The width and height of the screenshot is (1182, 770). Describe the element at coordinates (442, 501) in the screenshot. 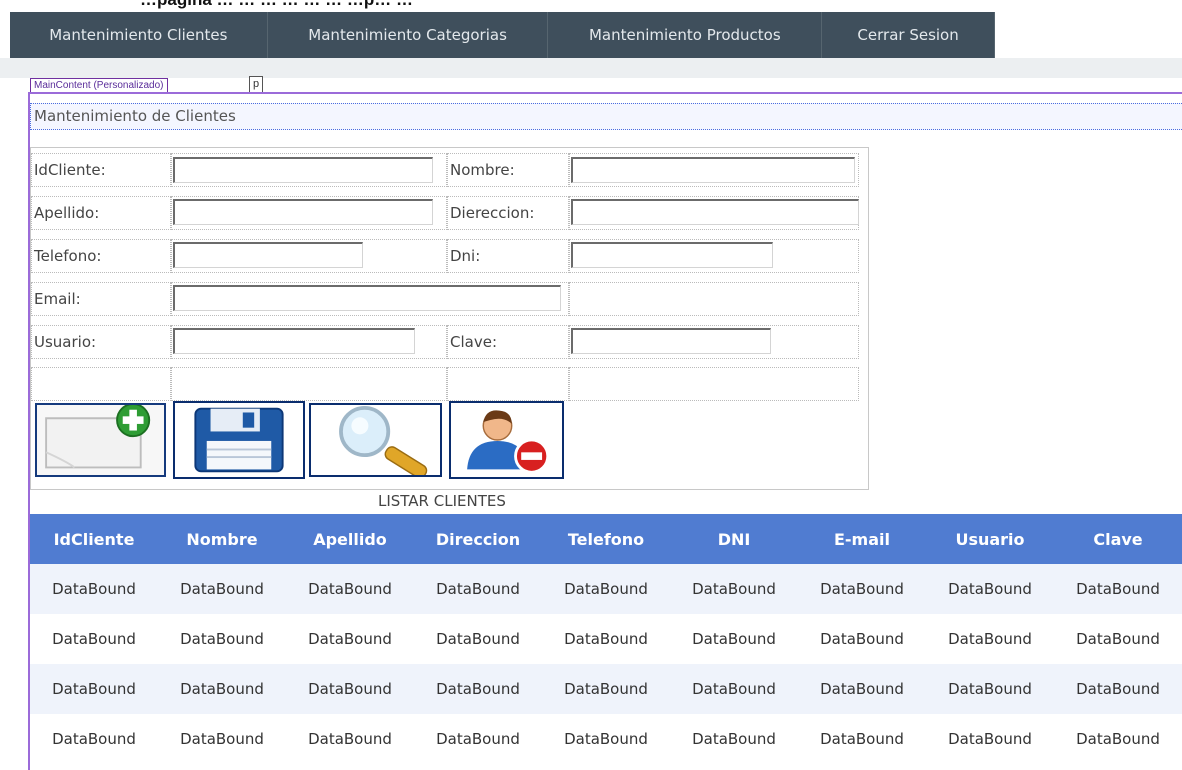

I see `list-caption: LISTAR CLIENTES` at that location.